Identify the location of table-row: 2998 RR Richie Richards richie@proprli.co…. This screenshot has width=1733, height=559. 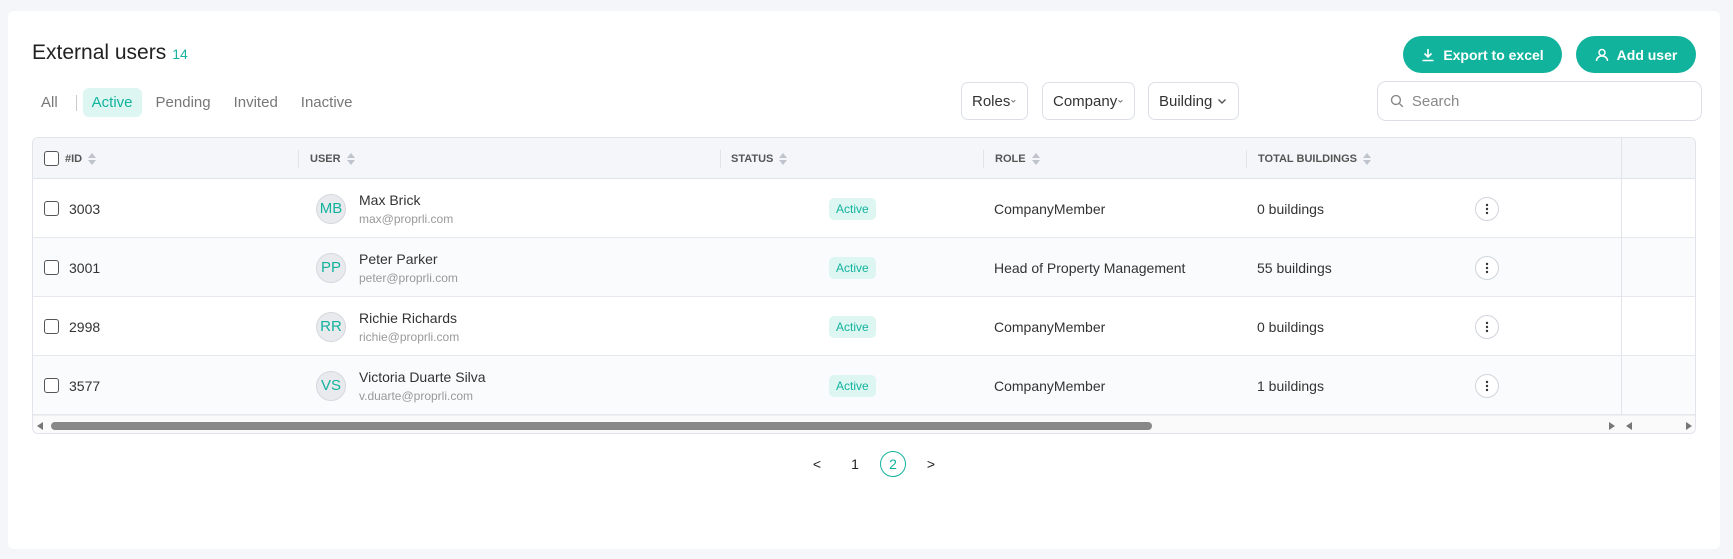
(864, 326).